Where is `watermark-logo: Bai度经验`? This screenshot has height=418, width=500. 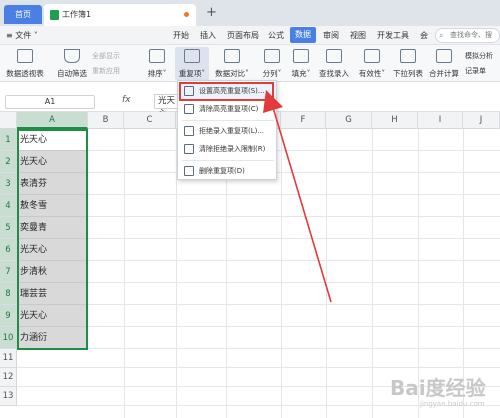
watermark-logo: Bai度经验 is located at coordinates (438, 388).